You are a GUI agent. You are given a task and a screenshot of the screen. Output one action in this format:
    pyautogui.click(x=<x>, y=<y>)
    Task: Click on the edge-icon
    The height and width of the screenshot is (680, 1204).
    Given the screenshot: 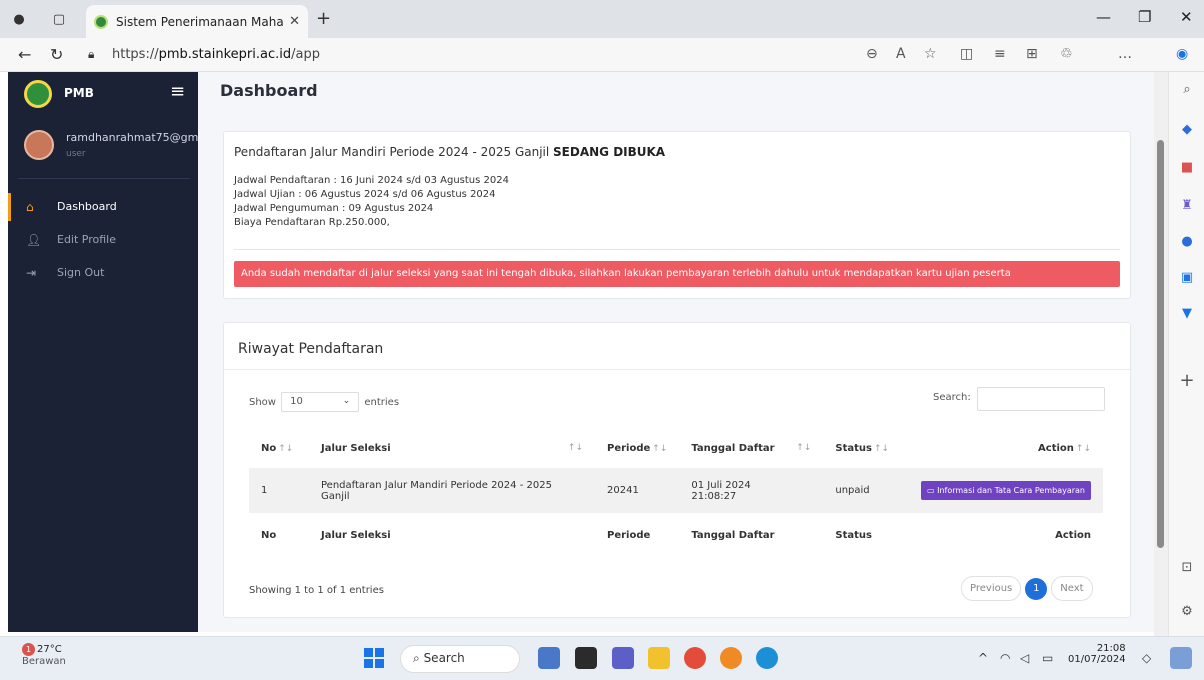 What is the action you would take?
    pyautogui.click(x=767, y=658)
    